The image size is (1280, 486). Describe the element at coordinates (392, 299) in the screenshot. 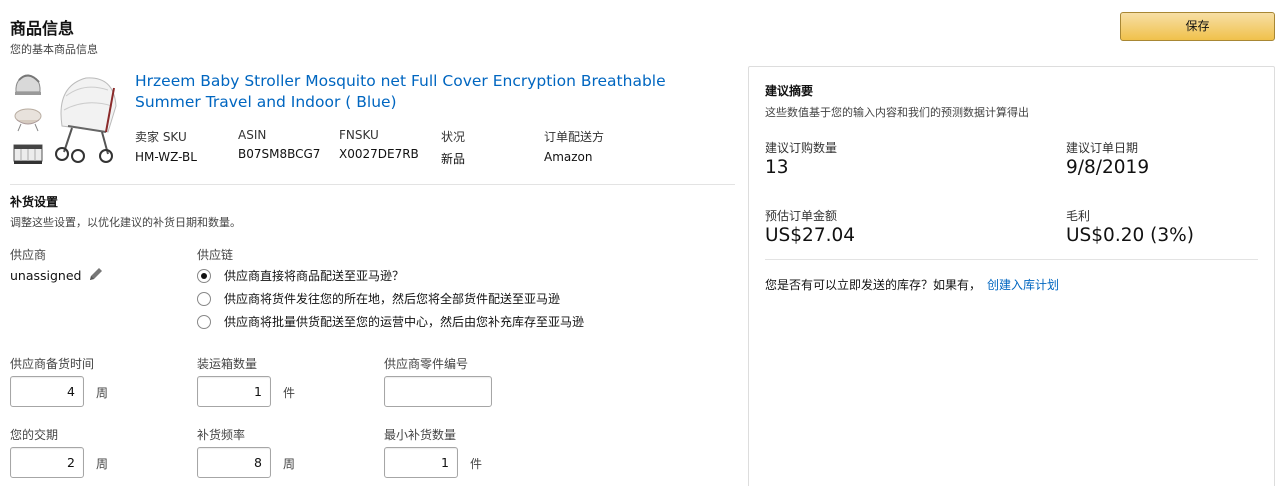

I see `chain-option-label: 供应商将货件发往您的所在地，然后您将全部货件配送至亚马逊` at that location.